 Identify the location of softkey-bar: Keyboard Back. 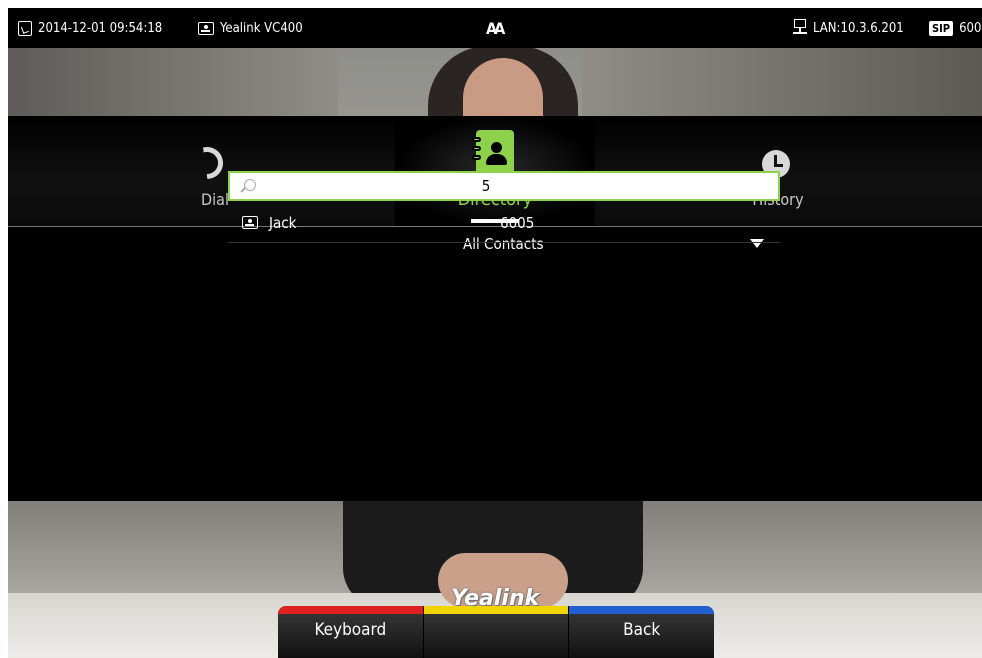
(496, 632).